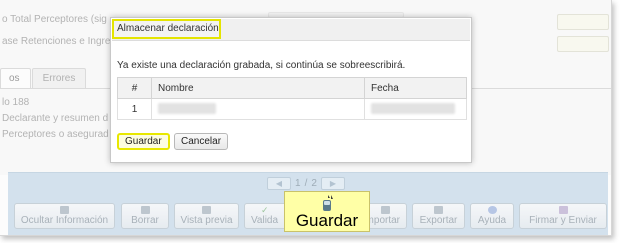 This screenshot has height=243, width=621. I want to click on table-row: 1, so click(292, 109).